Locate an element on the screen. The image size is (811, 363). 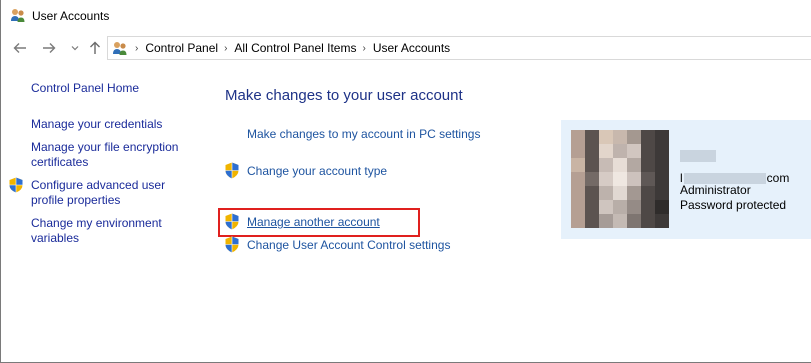
environment-variables-link-line1: Change my environment is located at coordinates (96, 223).